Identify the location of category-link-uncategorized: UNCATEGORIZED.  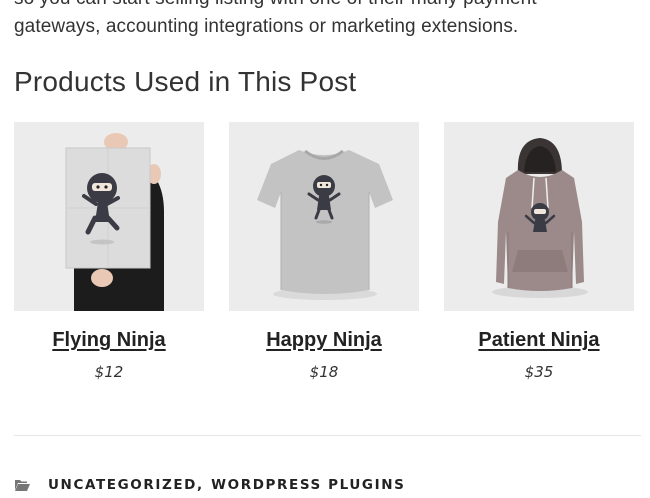
(122, 485).